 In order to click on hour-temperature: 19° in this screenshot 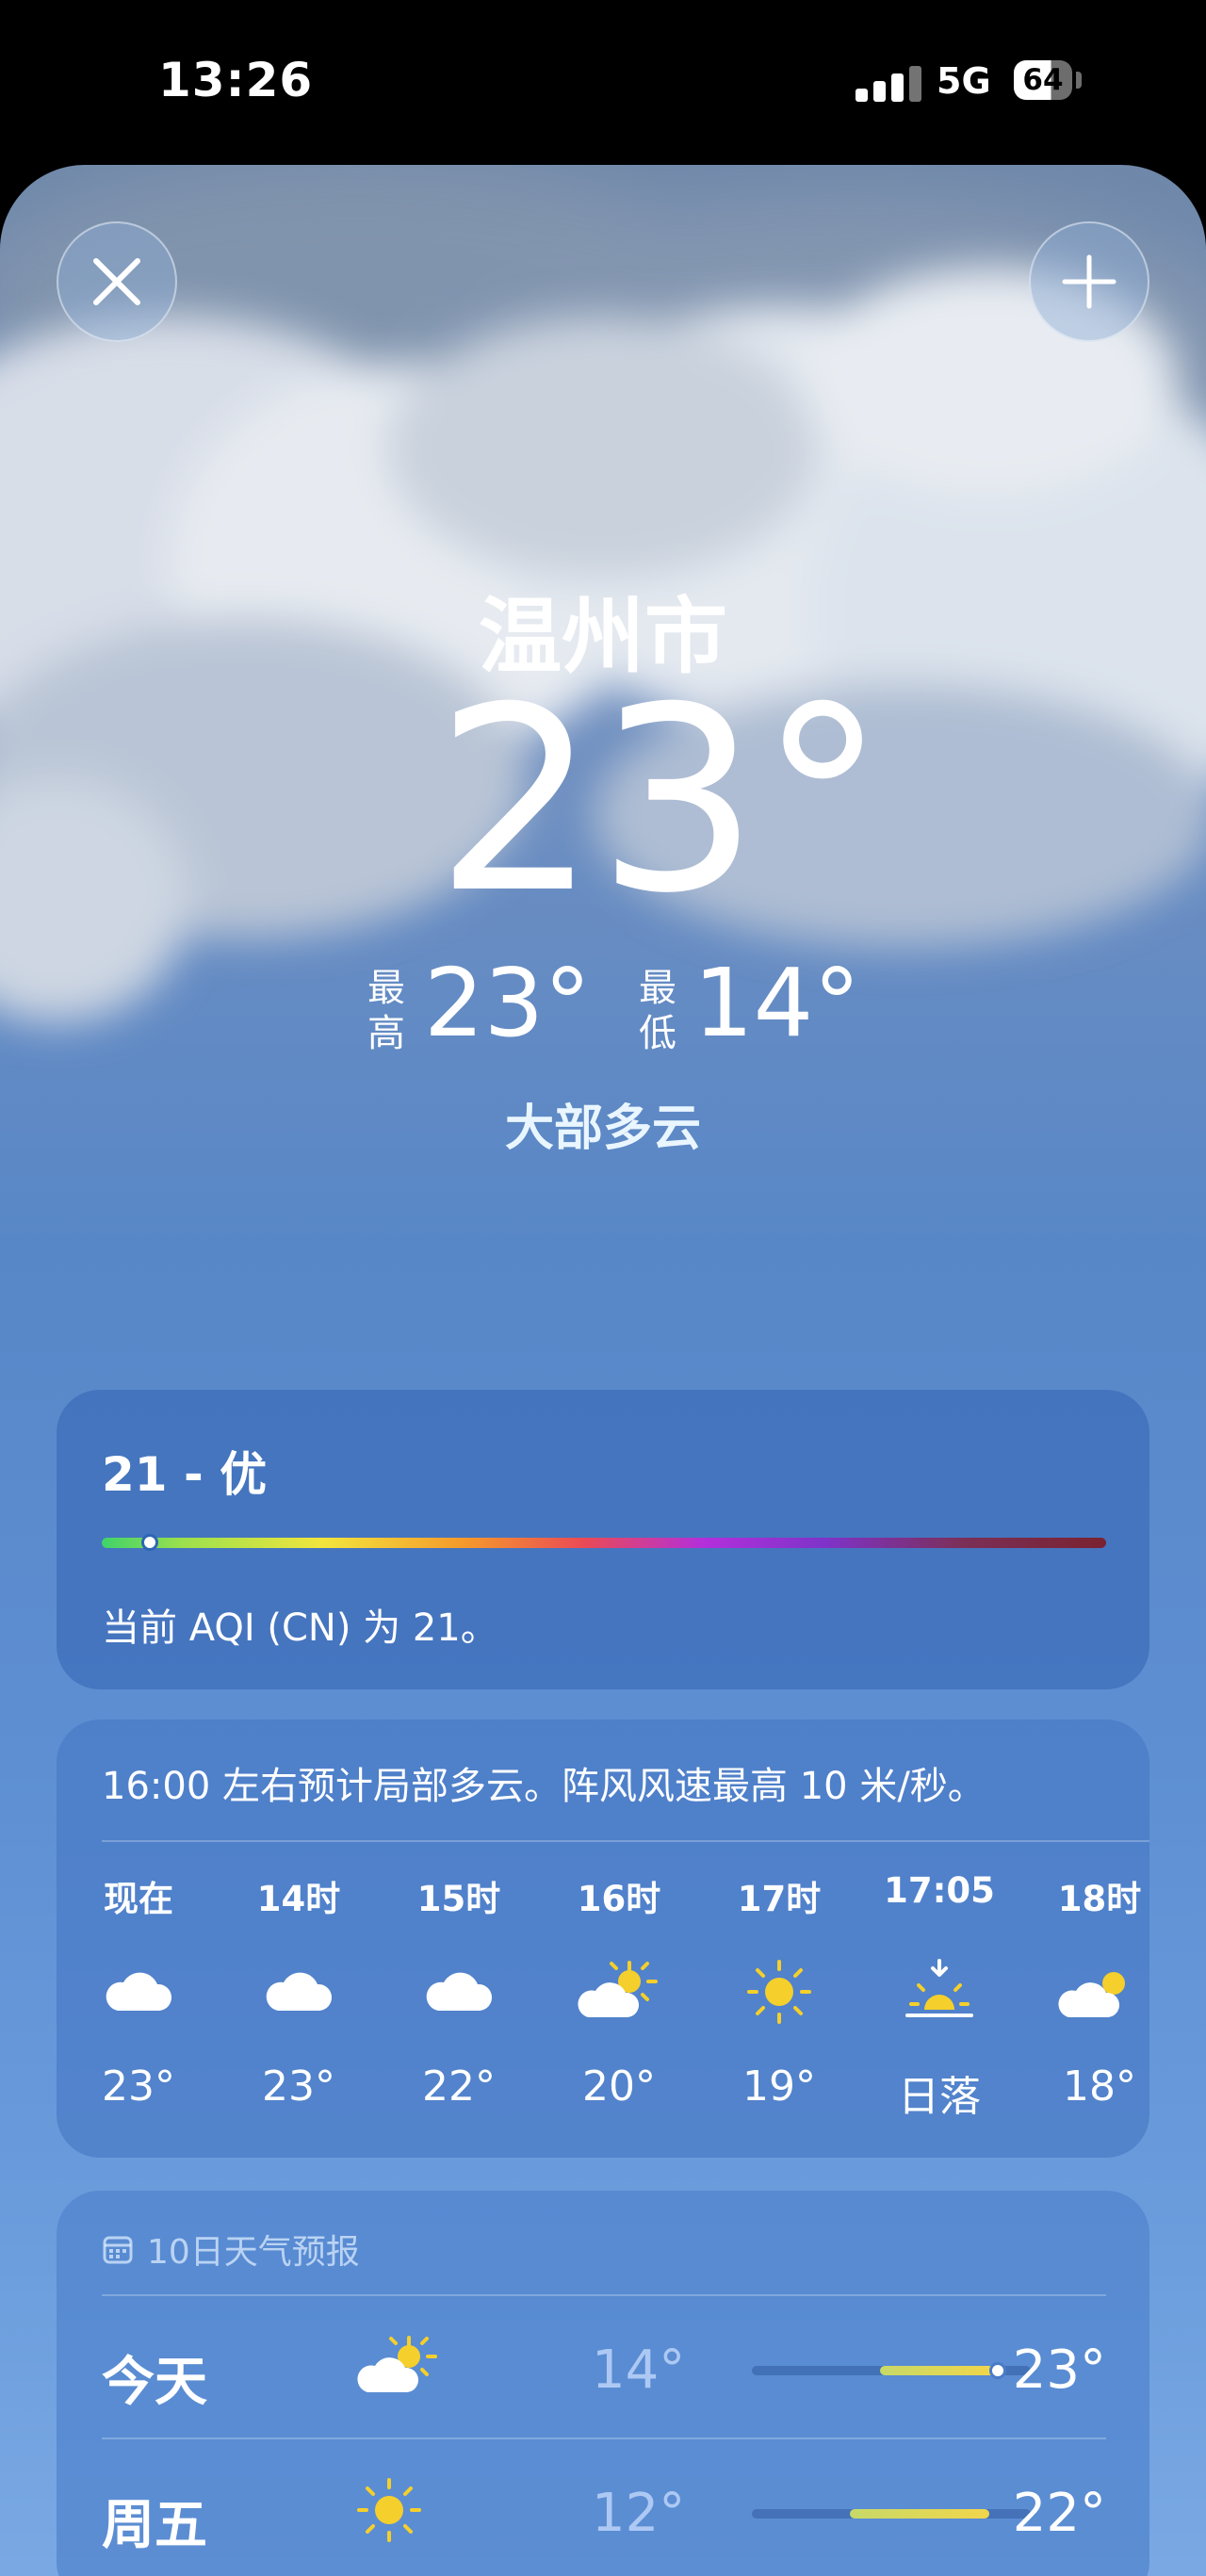, I will do `click(779, 2086)`.